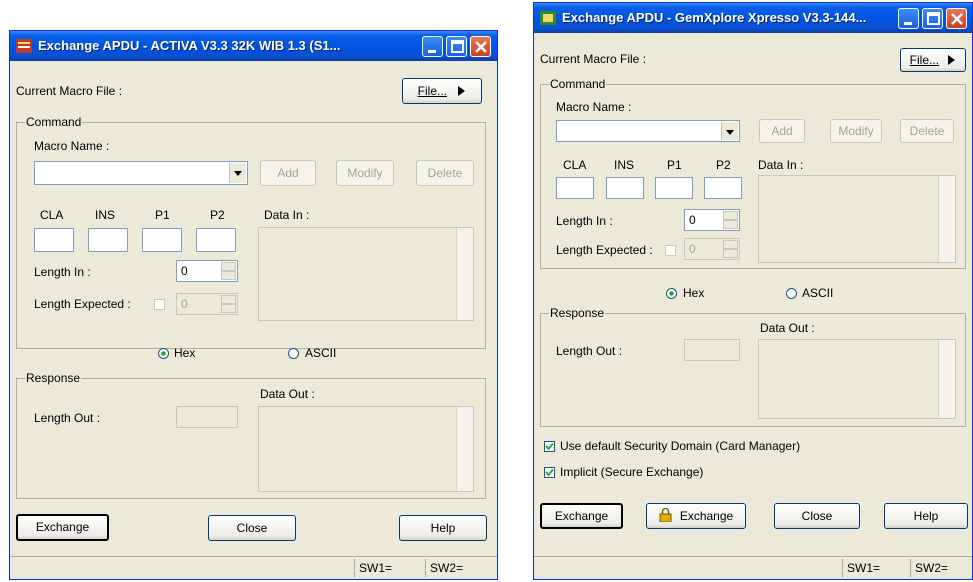  Describe the element at coordinates (69, 91) in the screenshot. I see `macro-file-label: Current Macro File :` at that location.